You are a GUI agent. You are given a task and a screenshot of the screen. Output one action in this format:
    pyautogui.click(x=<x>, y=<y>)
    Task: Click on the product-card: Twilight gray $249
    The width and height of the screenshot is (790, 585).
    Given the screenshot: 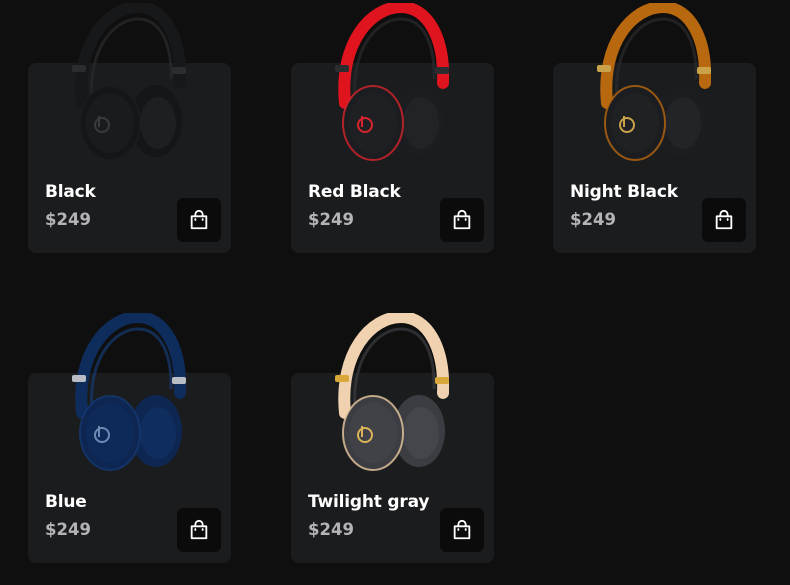 What is the action you would take?
    pyautogui.click(x=392, y=438)
    